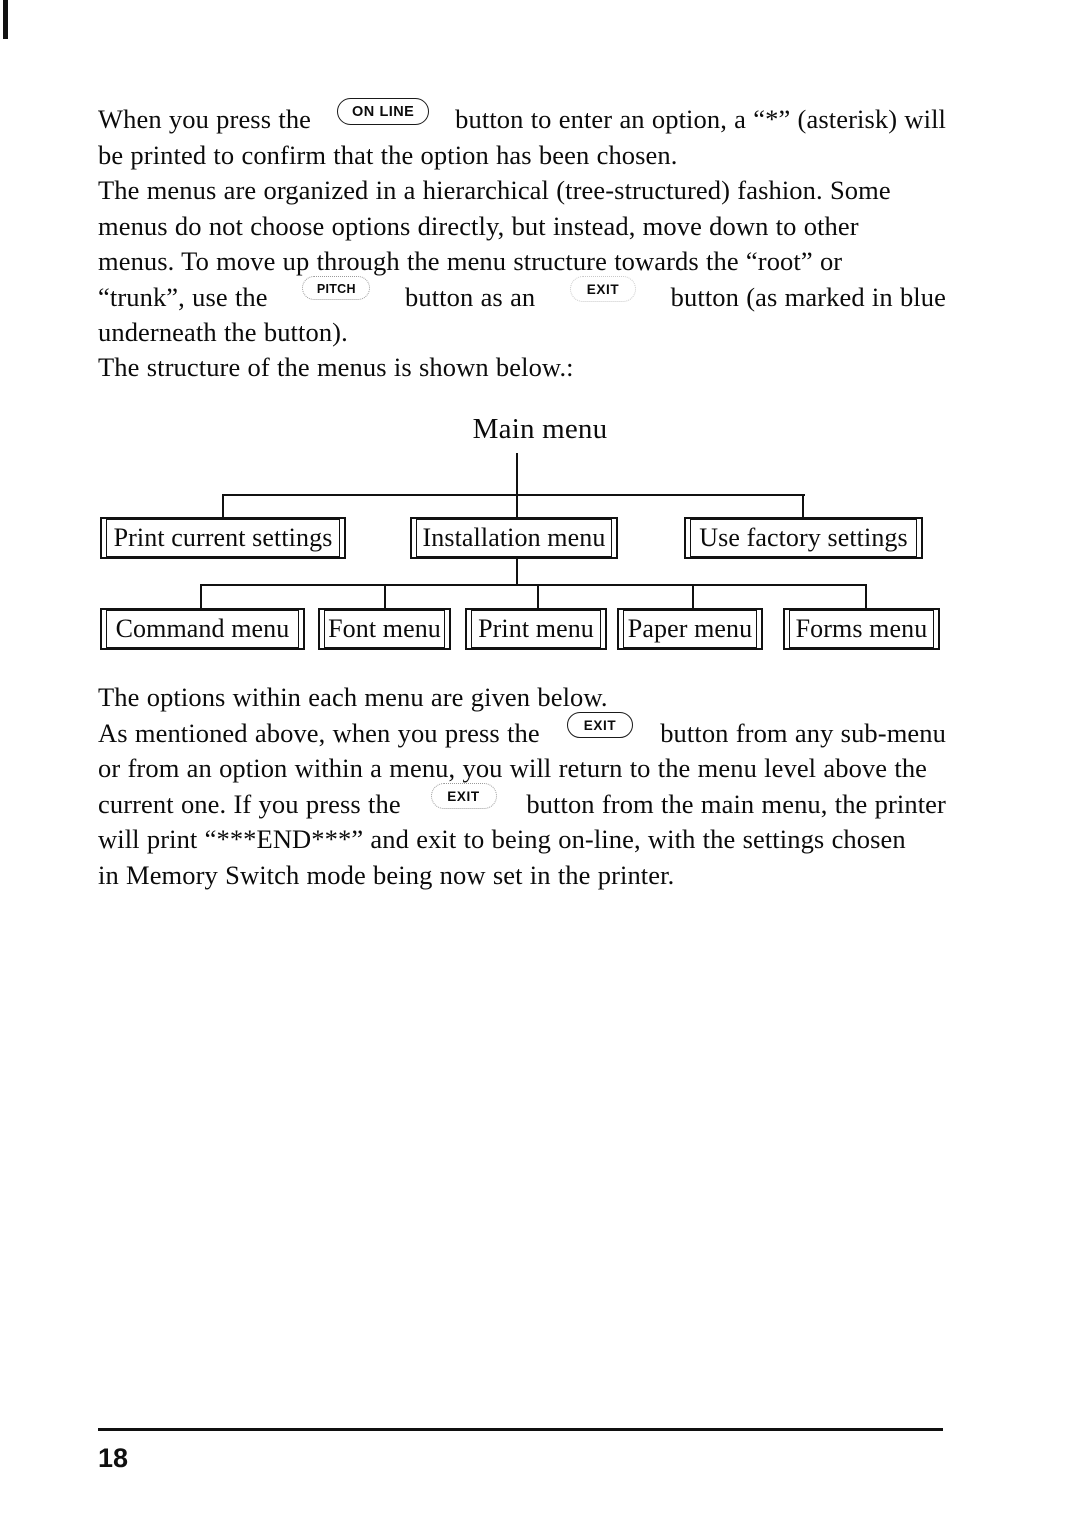 This screenshot has height=1523, width=1080. What do you see at coordinates (803, 505) in the screenshot?
I see `connector-drop-use-factory-settings` at bounding box center [803, 505].